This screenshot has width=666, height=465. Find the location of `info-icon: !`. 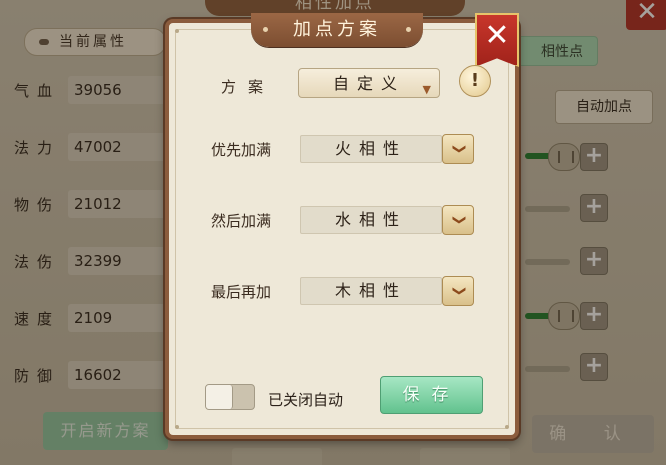

info-icon: ! is located at coordinates (475, 81).